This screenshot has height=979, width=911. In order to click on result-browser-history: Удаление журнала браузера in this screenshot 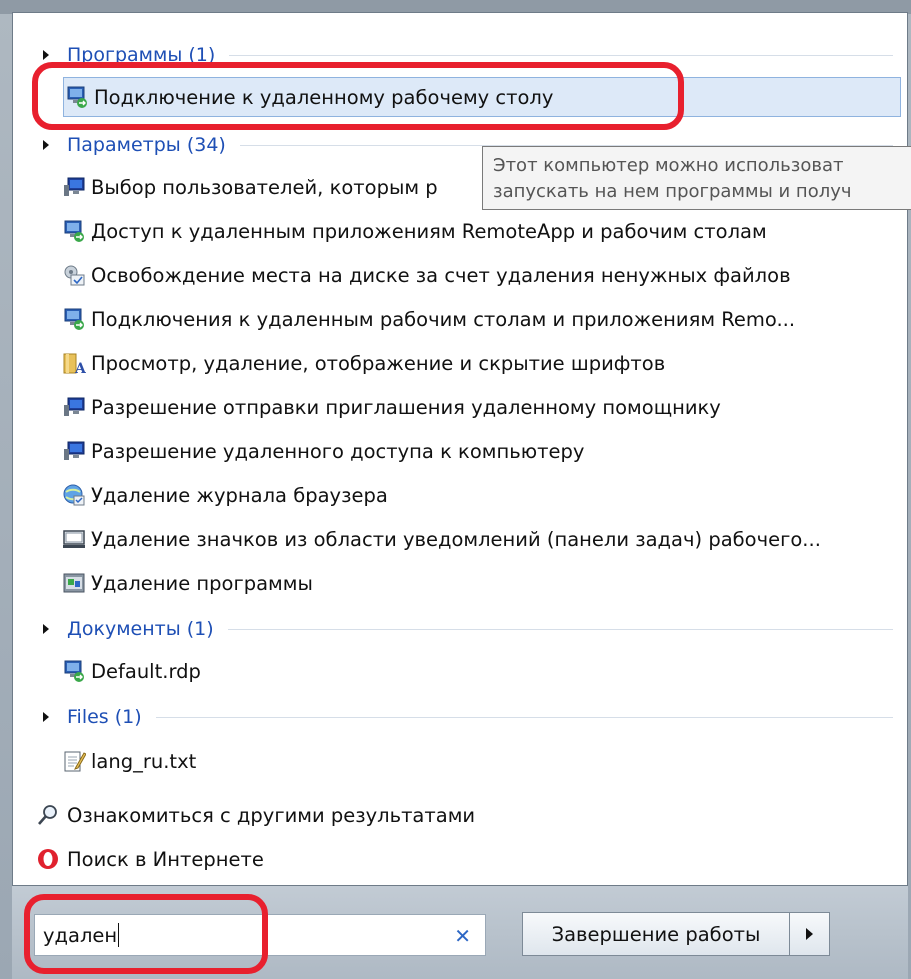, I will do `click(476, 495)`.